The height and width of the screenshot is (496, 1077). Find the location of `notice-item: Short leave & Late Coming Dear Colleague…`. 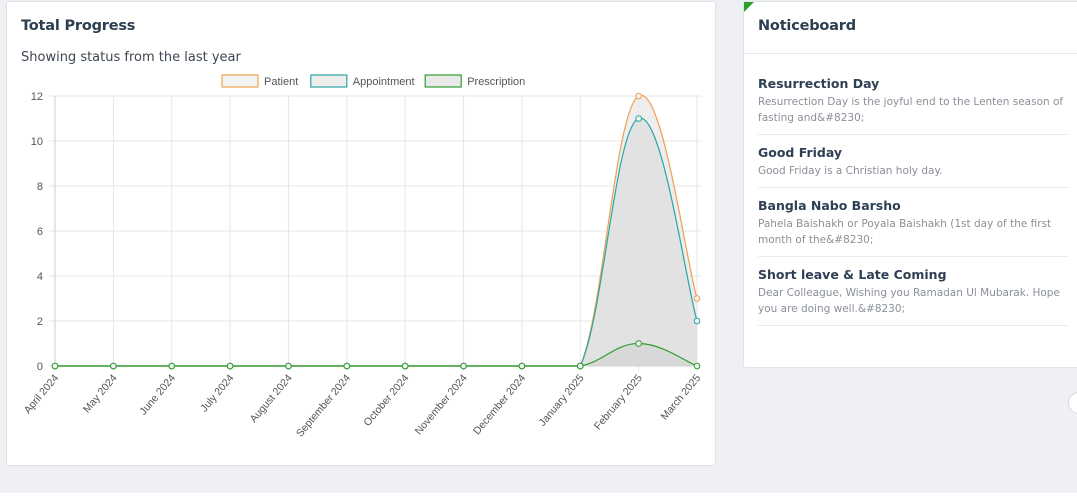

notice-item: Short leave & Late Coming Dear Colleague… is located at coordinates (913, 291).